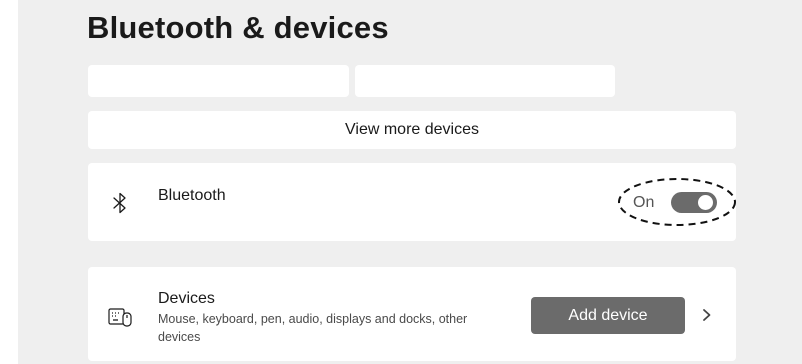 Image resolution: width=802 pixels, height=364 pixels. I want to click on bluetooth-toggle-area: On, so click(677, 202).